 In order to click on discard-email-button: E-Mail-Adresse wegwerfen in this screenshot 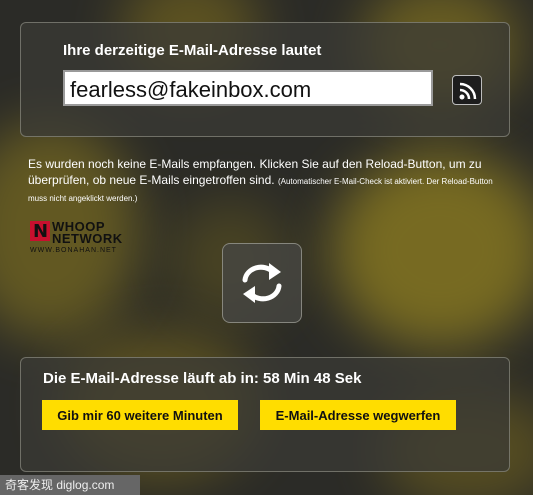, I will do `click(358, 415)`.